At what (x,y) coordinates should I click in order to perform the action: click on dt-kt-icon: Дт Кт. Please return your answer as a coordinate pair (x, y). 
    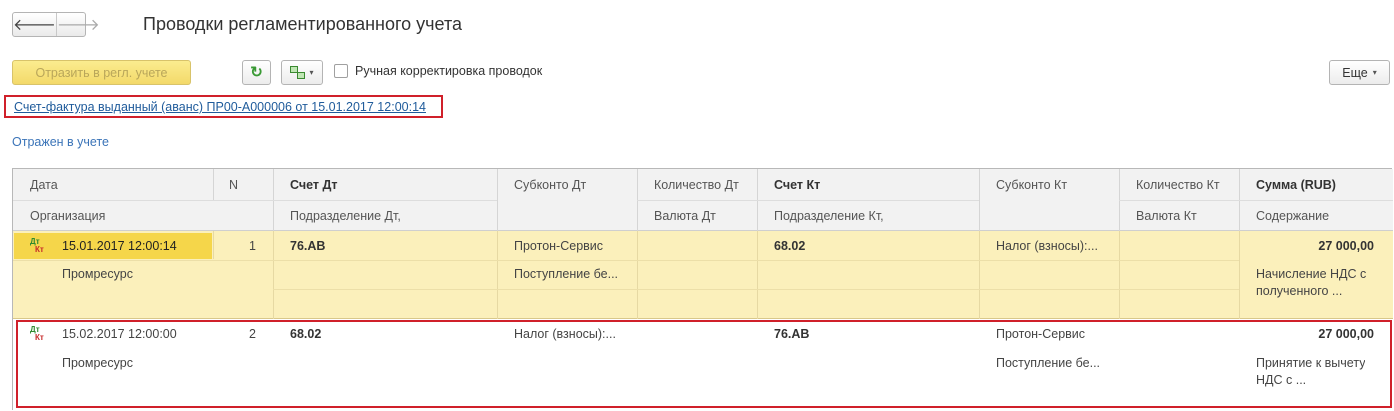
    Looking at the image, I should click on (37, 245).